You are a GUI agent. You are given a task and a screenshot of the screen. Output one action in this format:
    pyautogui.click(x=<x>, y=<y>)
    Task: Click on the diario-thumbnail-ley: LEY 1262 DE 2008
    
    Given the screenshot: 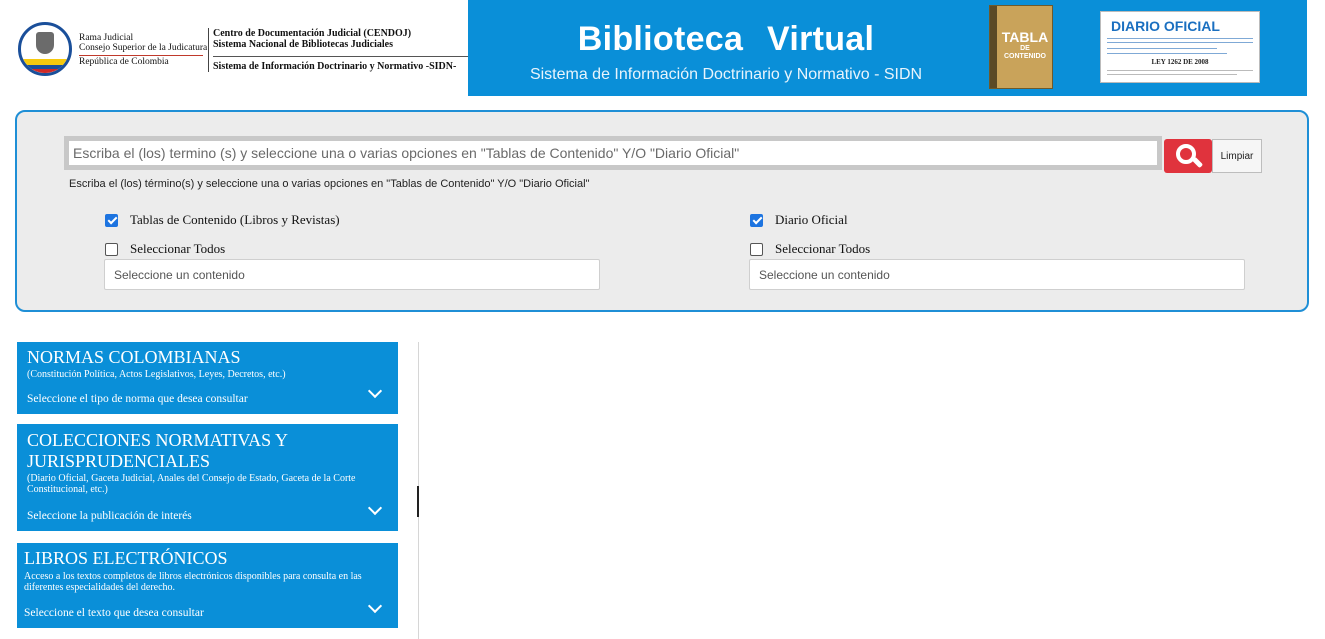 What is the action you would take?
    pyautogui.click(x=1180, y=62)
    